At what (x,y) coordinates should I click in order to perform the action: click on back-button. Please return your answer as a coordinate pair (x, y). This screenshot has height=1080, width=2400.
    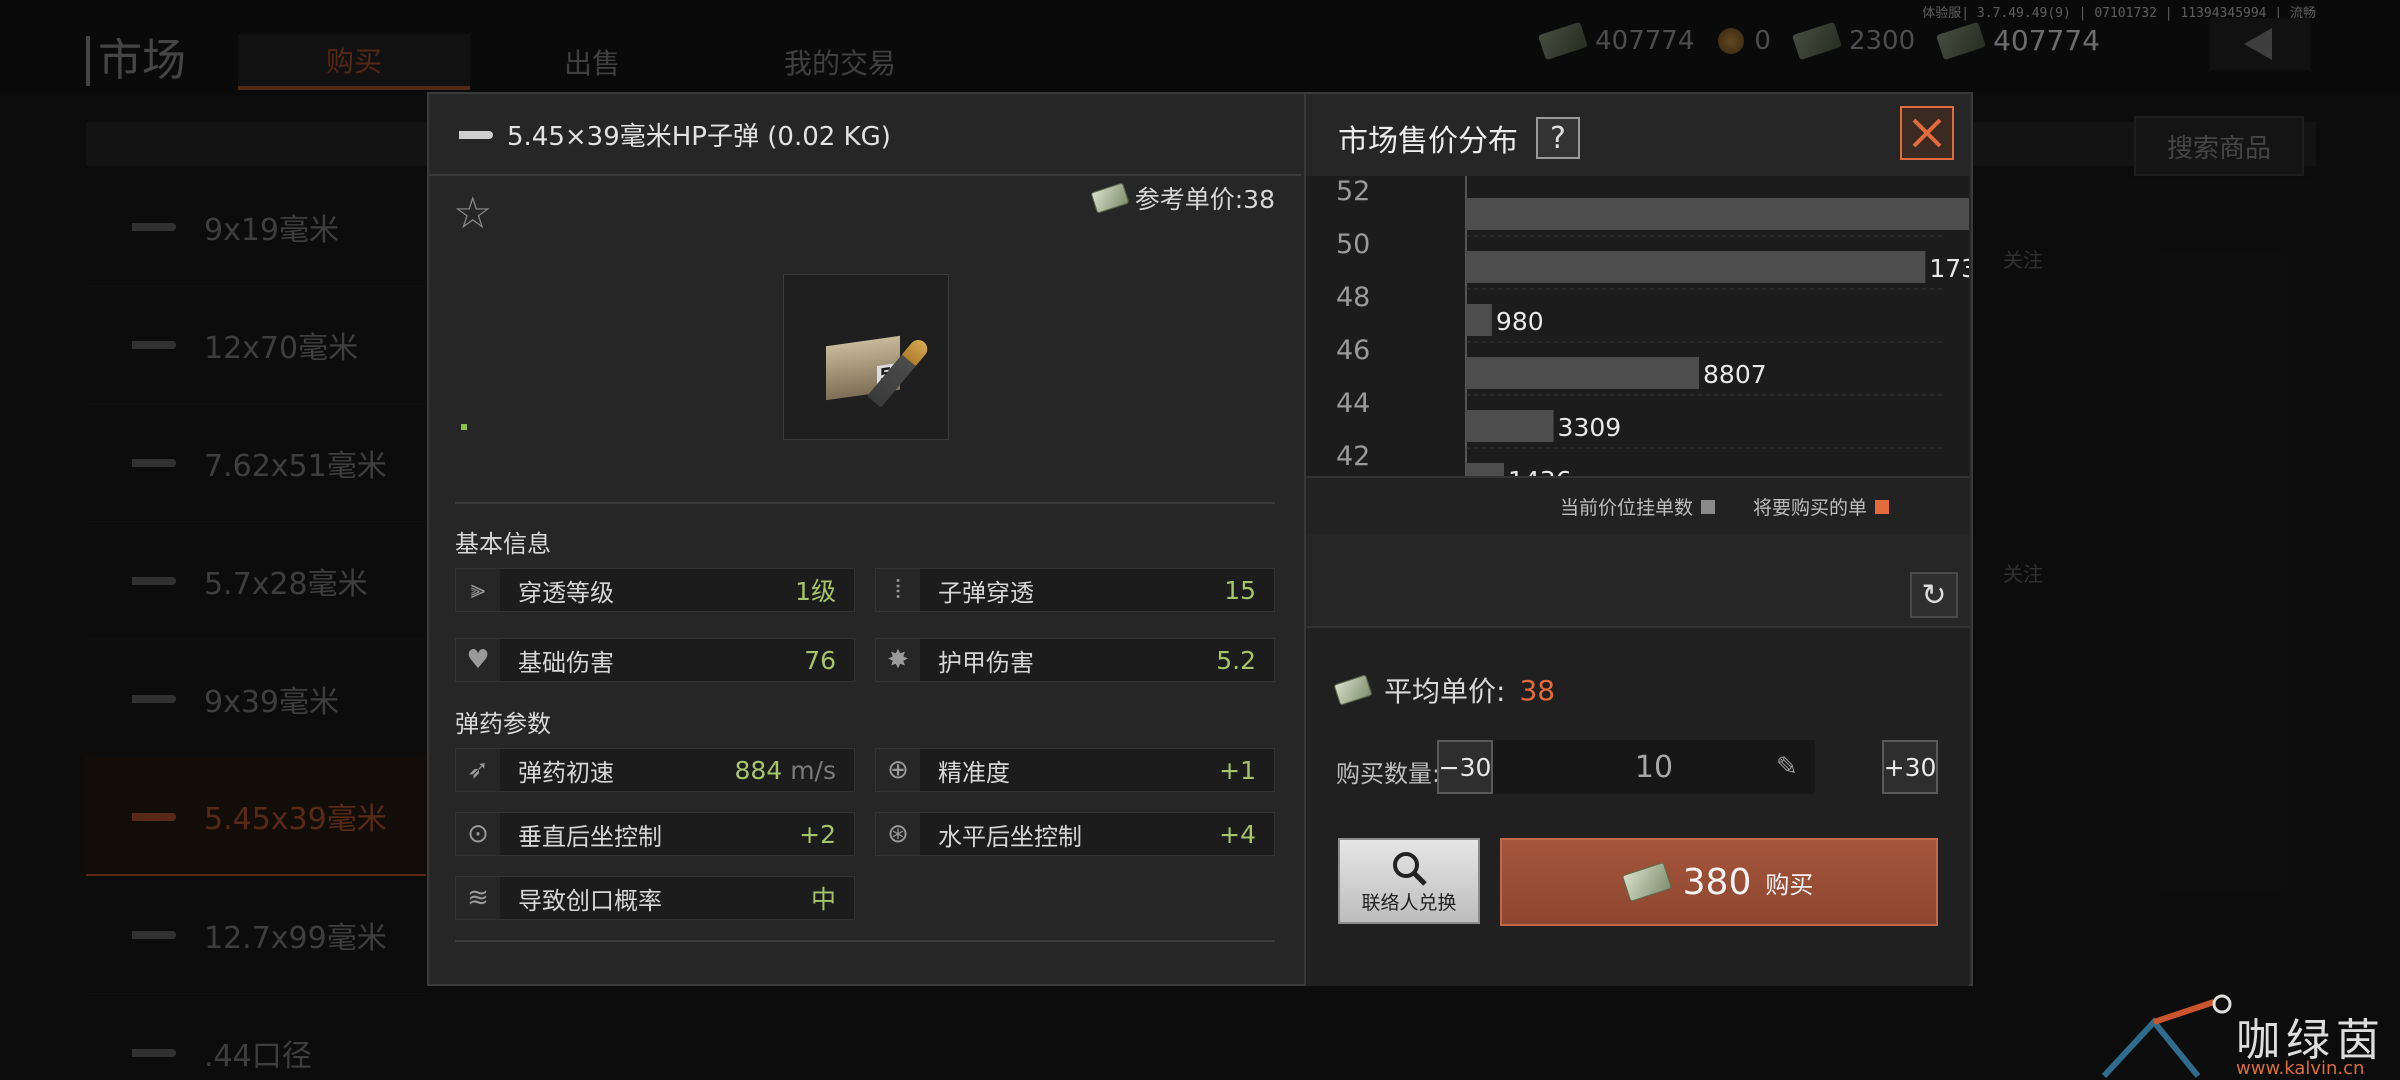
    Looking at the image, I should click on (2260, 44).